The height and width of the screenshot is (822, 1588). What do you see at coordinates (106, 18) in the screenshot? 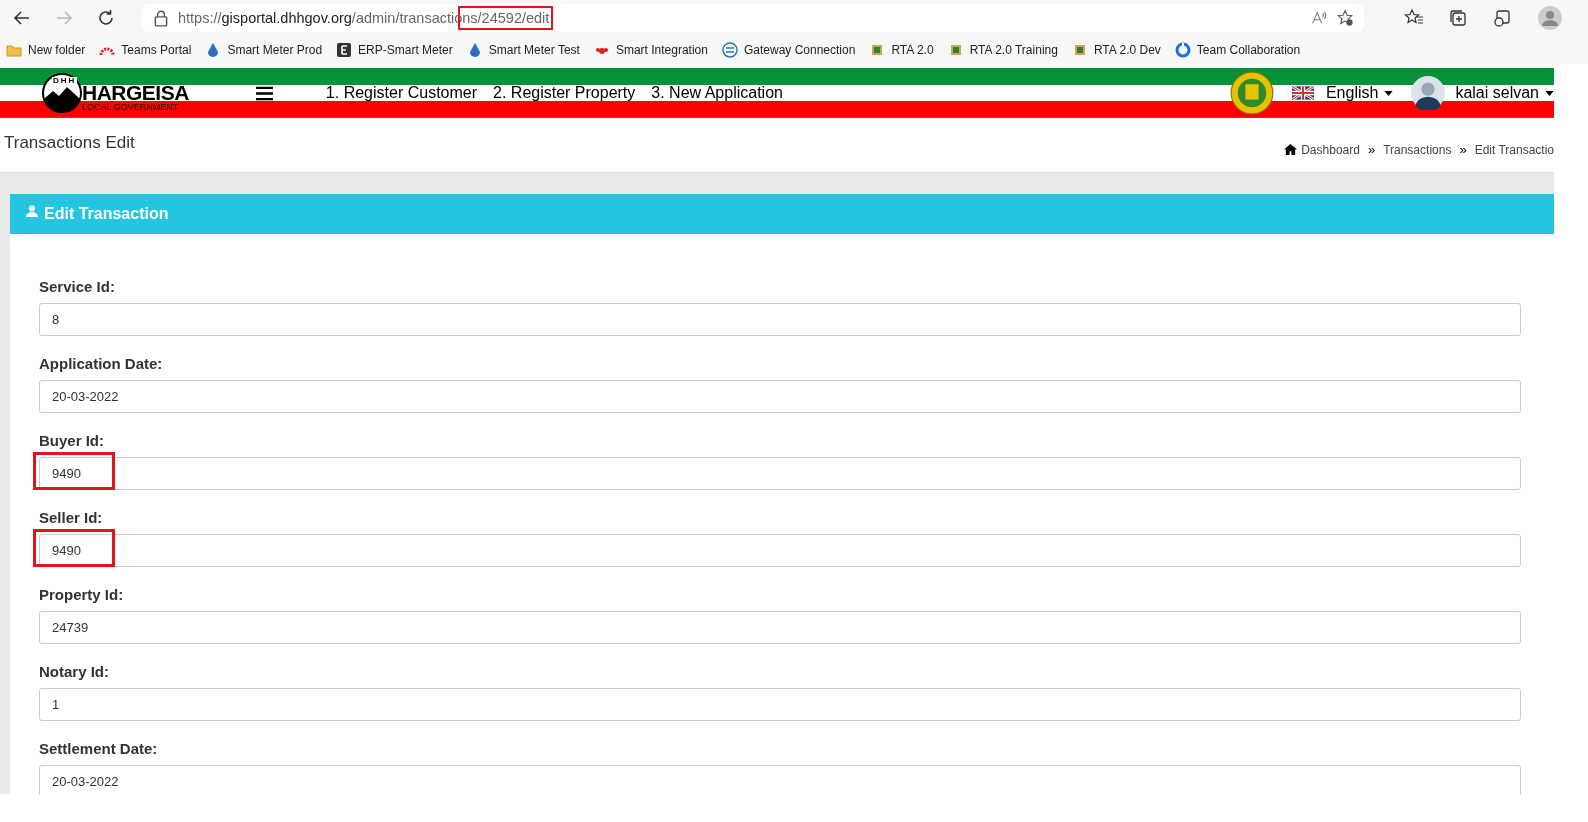
I see `refresh-icon` at bounding box center [106, 18].